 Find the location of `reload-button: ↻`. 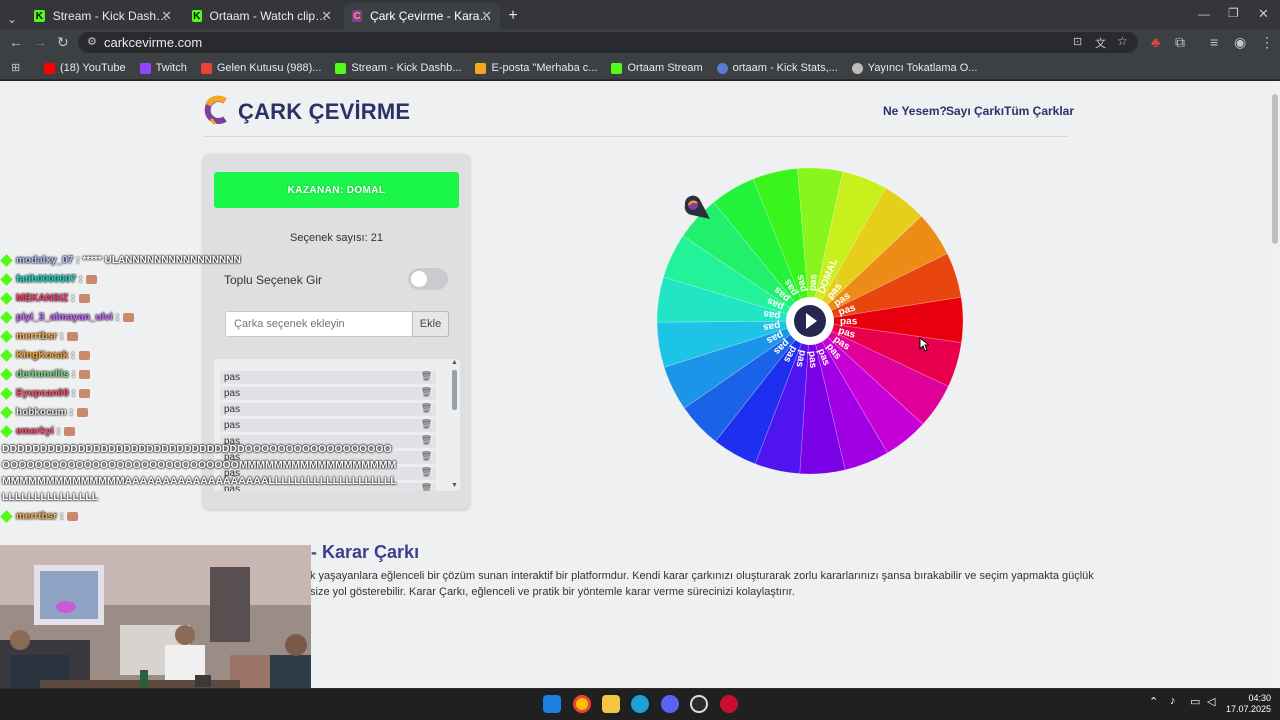

reload-button: ↻ is located at coordinates (63, 42).